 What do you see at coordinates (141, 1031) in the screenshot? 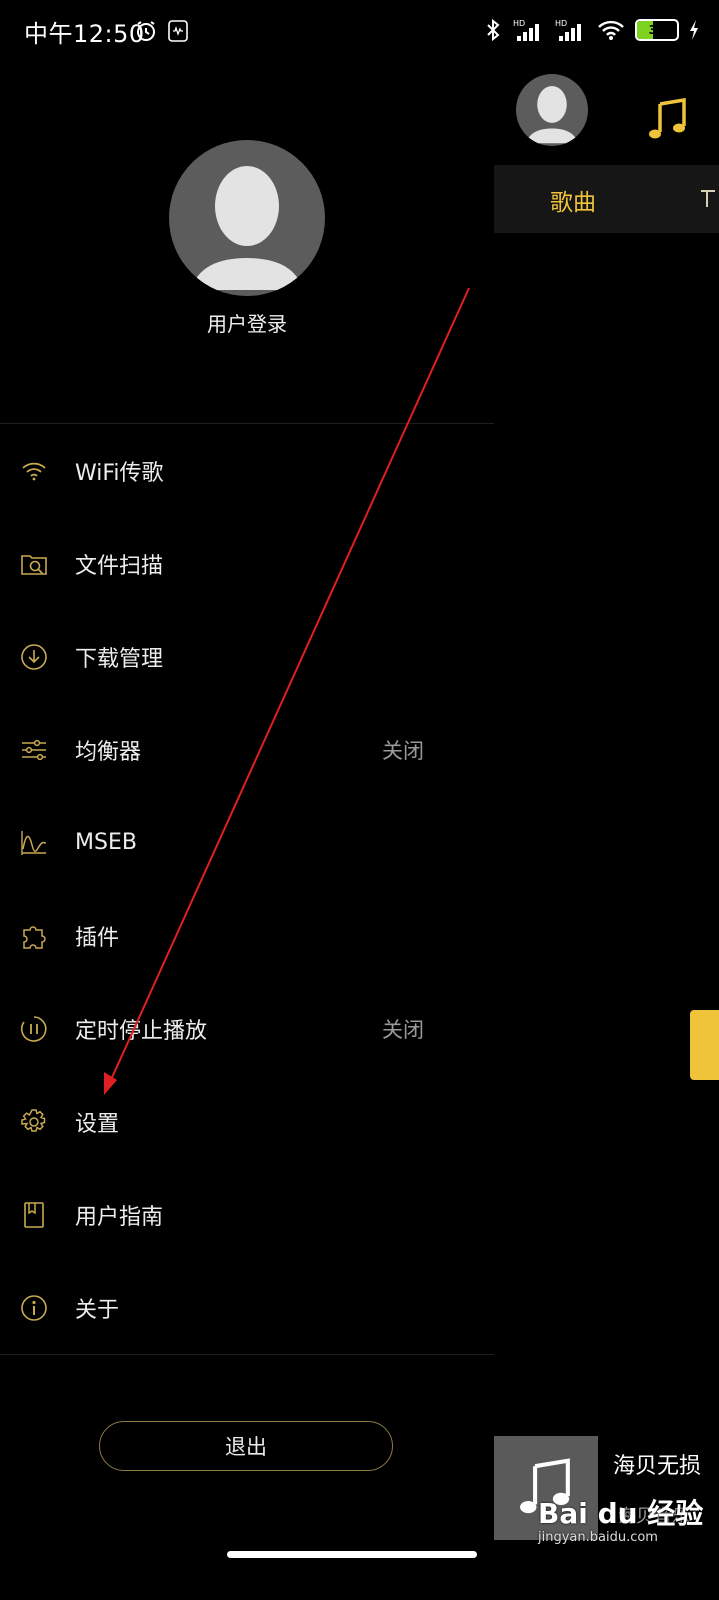
I see `menu-label: 定时停止播放` at bounding box center [141, 1031].